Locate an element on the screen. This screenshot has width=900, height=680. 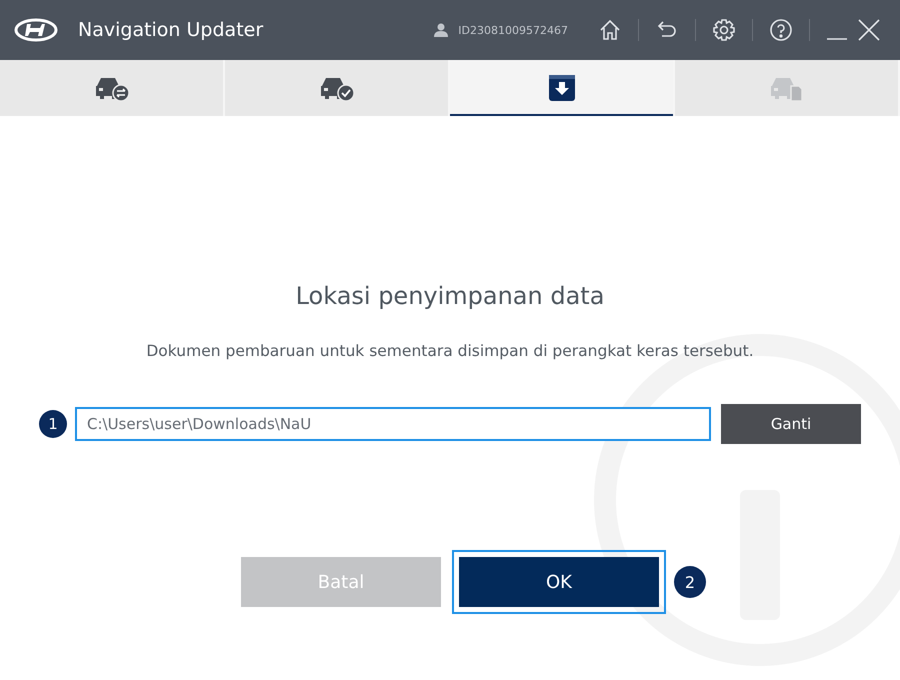
help-icon is located at coordinates (781, 30).